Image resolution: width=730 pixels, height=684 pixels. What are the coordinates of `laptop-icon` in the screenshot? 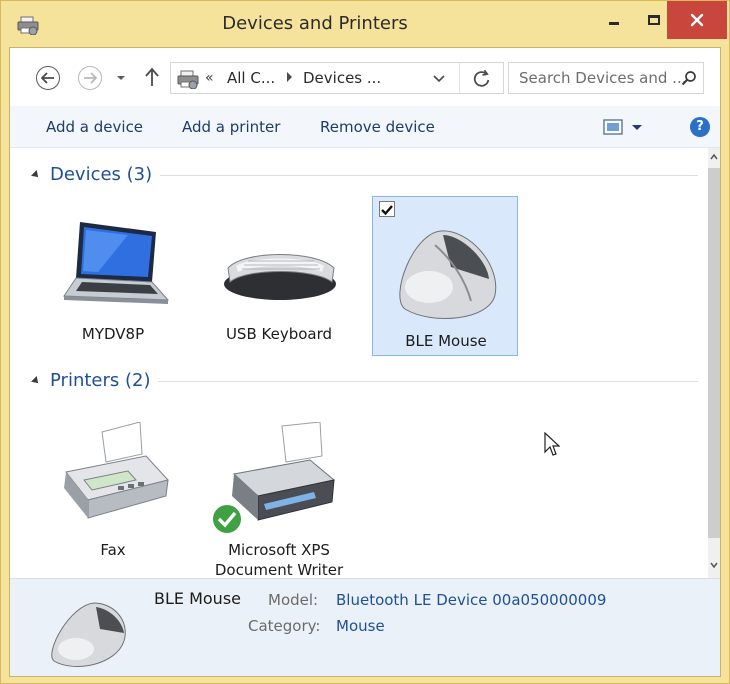 It's located at (116, 263).